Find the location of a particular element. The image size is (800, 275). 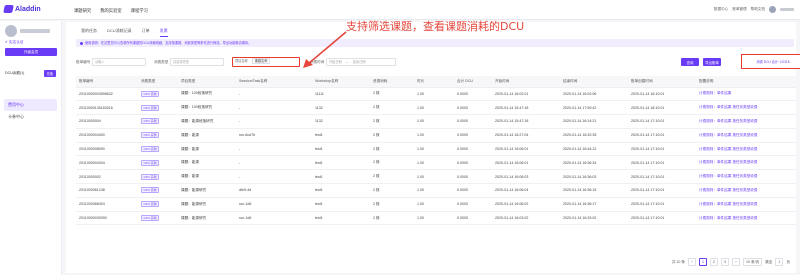

table-cell: 课题：100段落研究 is located at coordinates (207, 94).